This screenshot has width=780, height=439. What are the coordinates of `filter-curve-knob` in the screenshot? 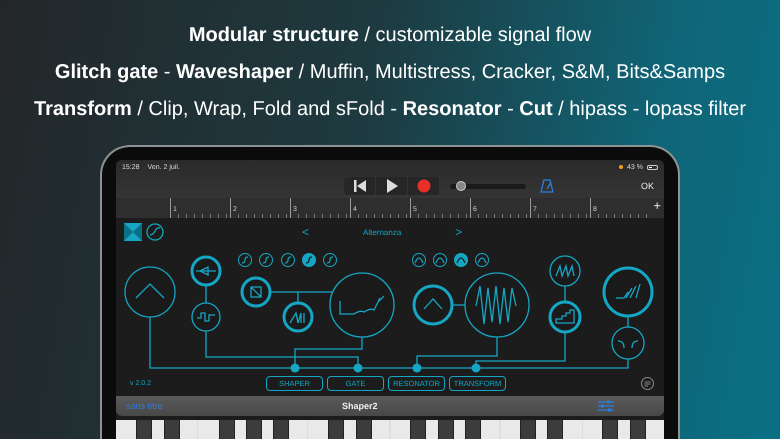 It's located at (628, 343).